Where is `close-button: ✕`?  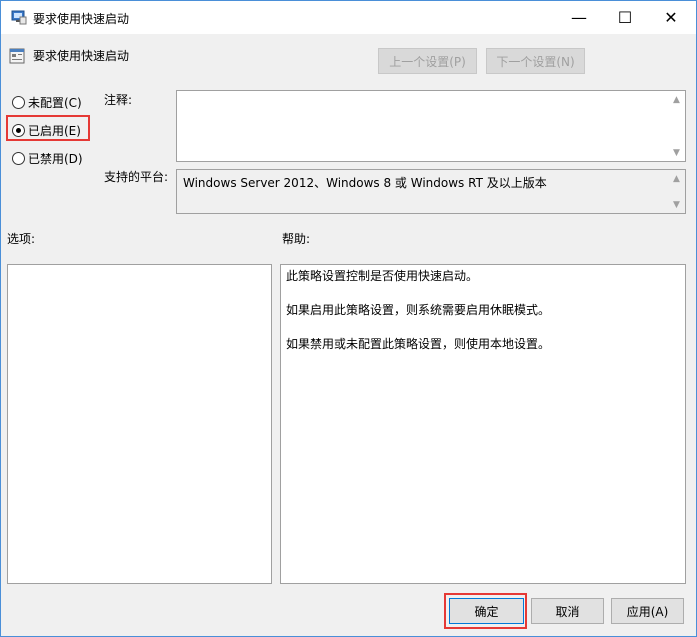
close-button: ✕ is located at coordinates (671, 17).